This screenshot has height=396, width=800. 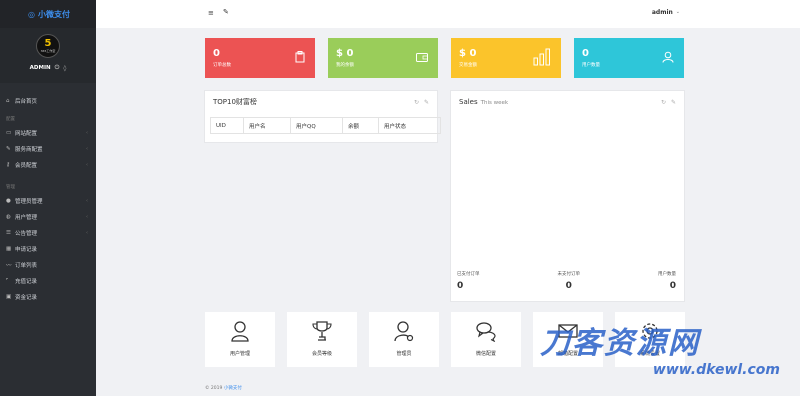 I want to click on sidebar-item-label: 会员配置, so click(x=26, y=166).